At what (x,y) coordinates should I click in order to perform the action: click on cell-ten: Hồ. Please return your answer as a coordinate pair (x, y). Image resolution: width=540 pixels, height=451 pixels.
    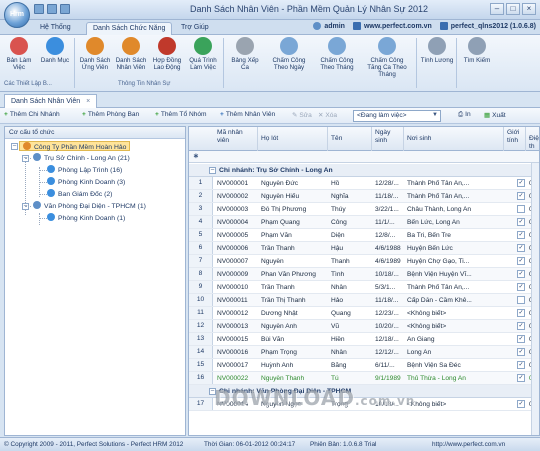
    Looking at the image, I should click on (335, 183).